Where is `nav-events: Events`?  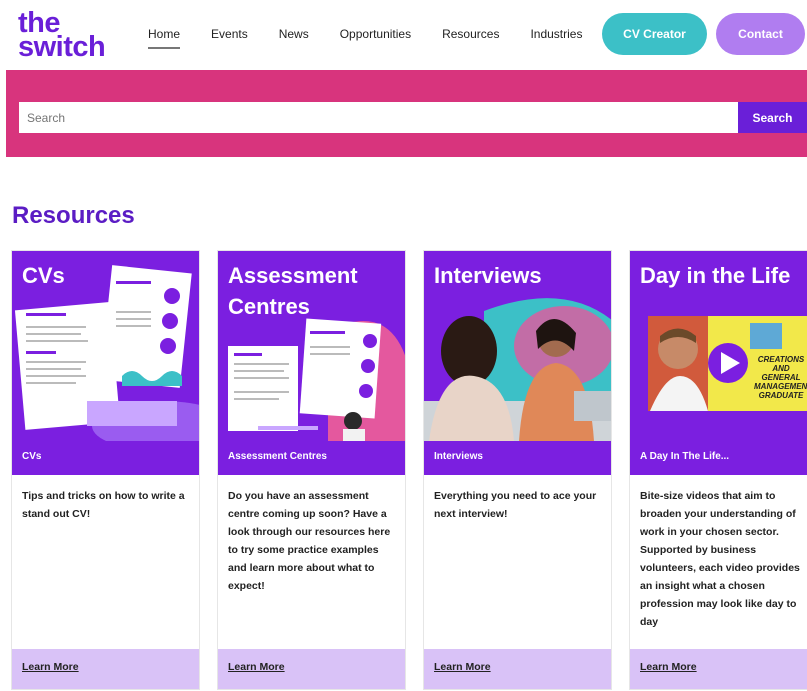
nav-events: Events is located at coordinates (229, 34).